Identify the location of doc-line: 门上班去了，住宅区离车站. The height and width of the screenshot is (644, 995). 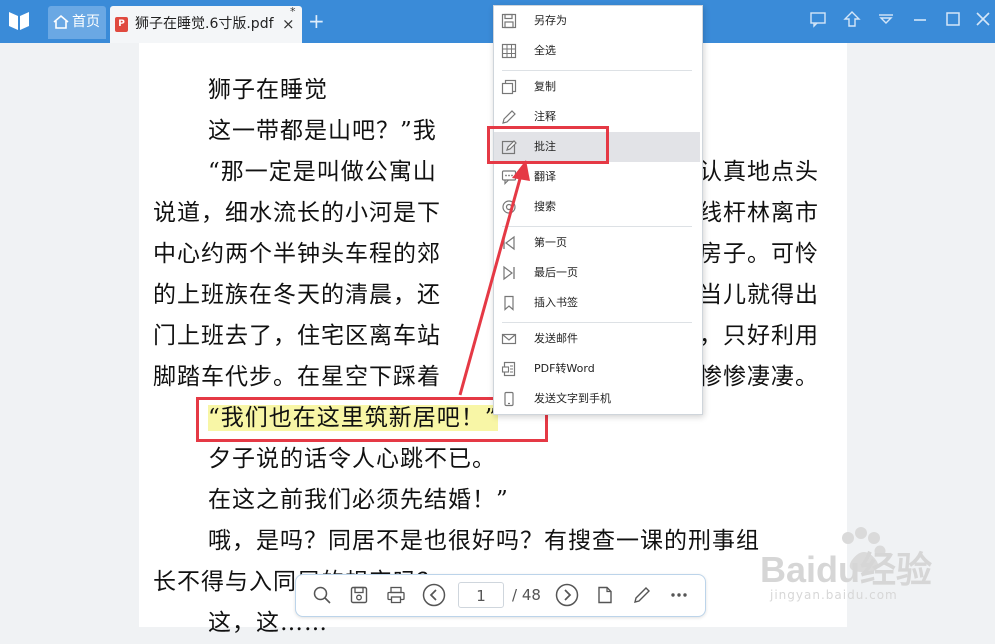
(297, 336).